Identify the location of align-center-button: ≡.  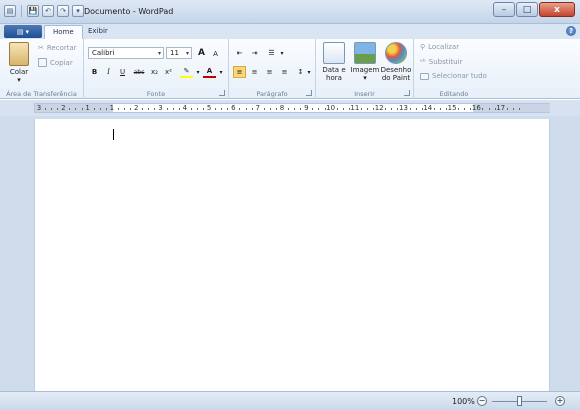
(254, 72).